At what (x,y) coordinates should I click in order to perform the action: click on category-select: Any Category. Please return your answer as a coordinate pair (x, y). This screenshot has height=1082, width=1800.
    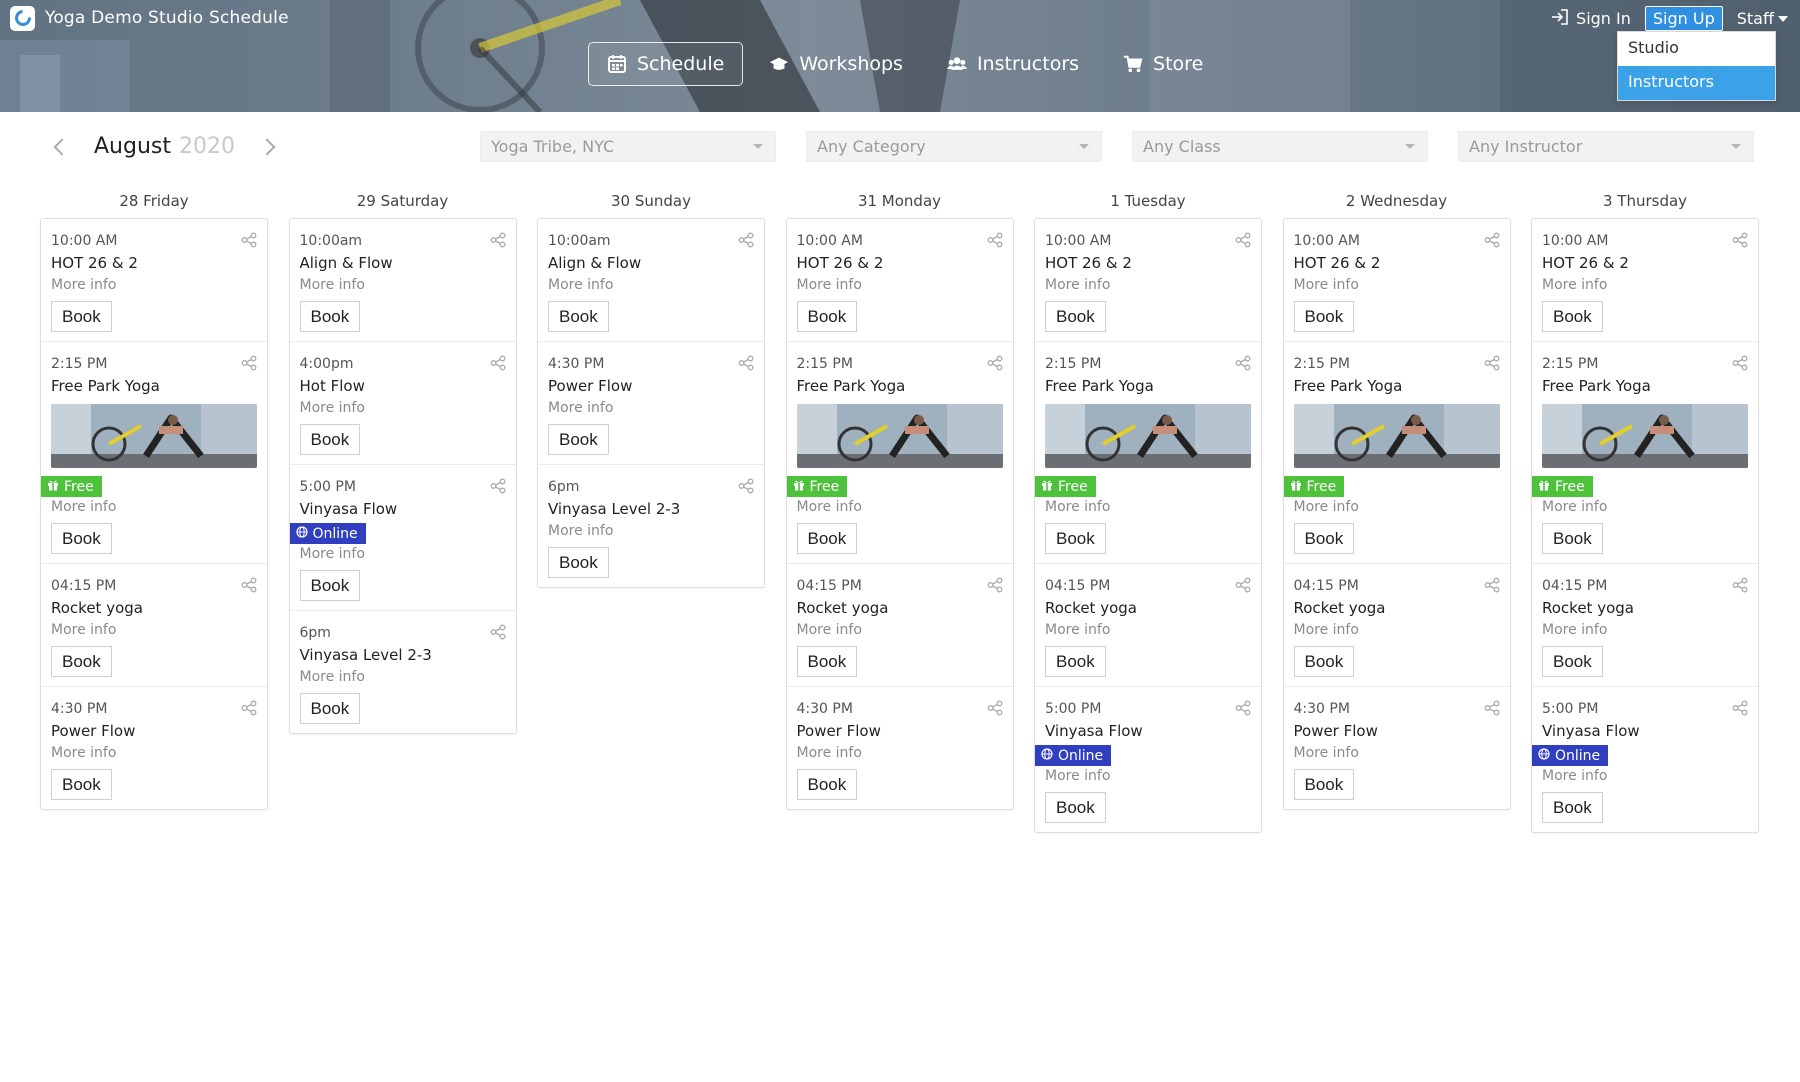
    Looking at the image, I should click on (954, 146).